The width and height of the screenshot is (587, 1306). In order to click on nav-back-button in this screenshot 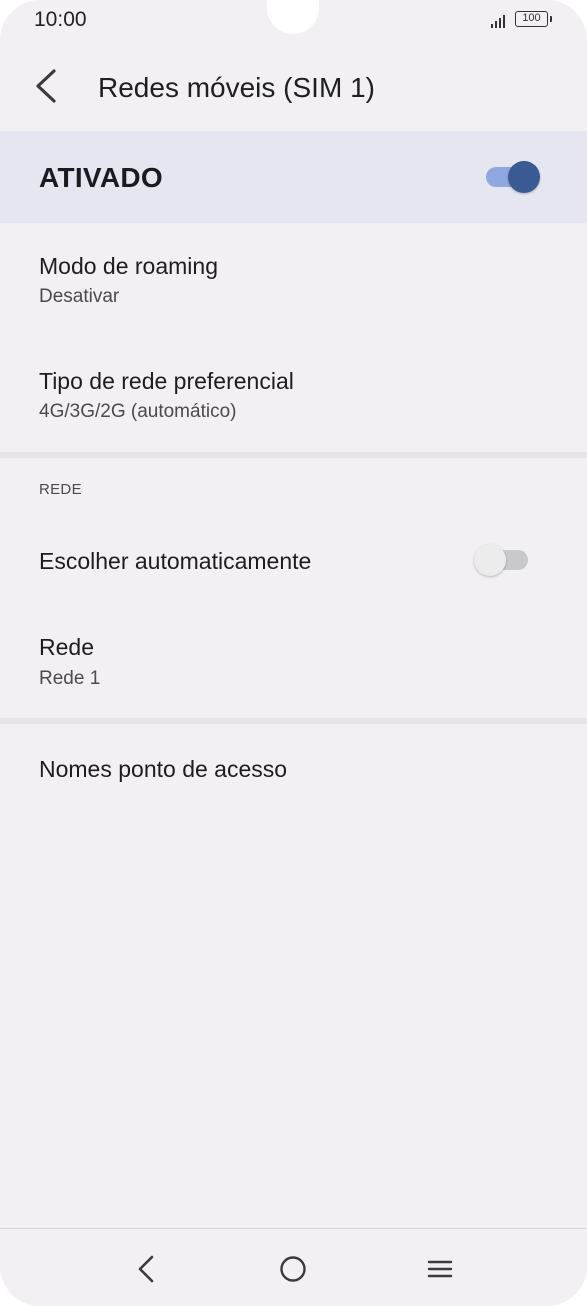, I will do `click(146, 1269)`.